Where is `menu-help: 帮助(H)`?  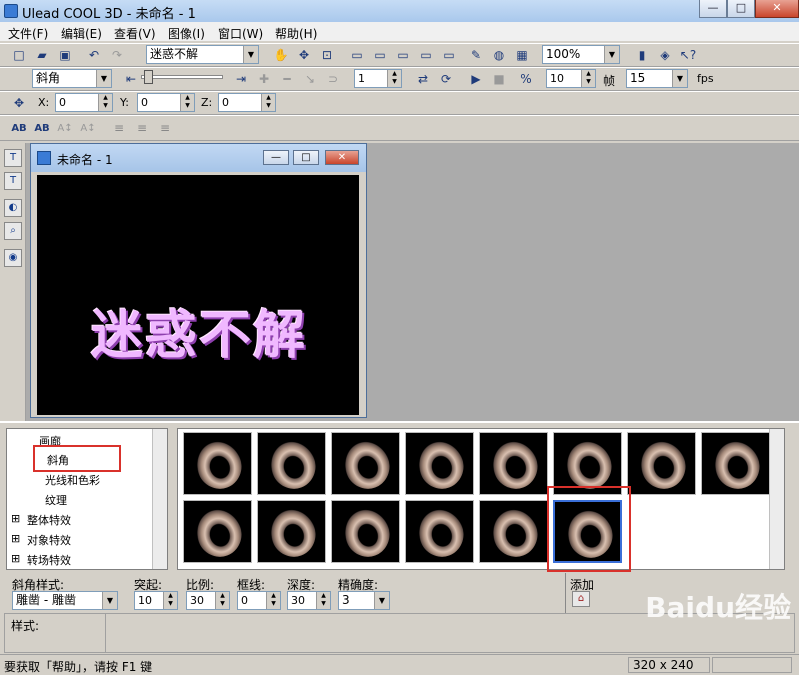
menu-help: 帮助(H) is located at coordinates (296, 33).